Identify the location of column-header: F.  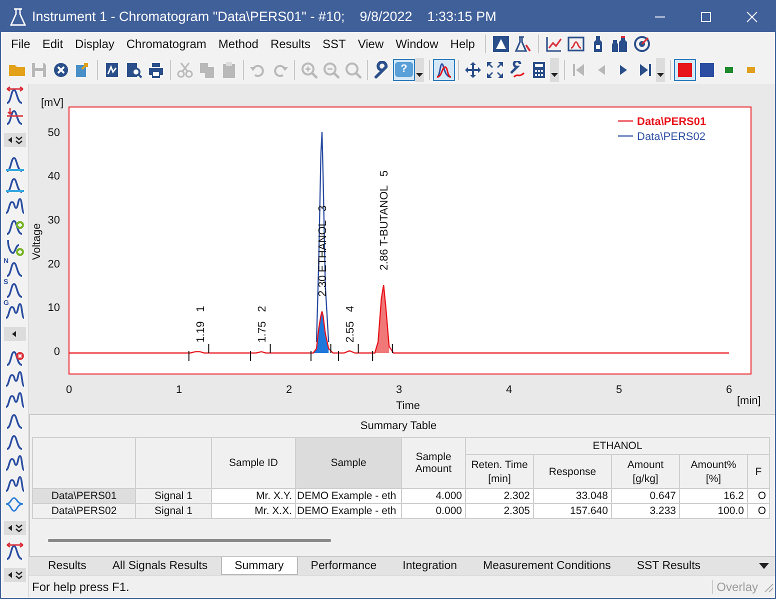
(759, 471).